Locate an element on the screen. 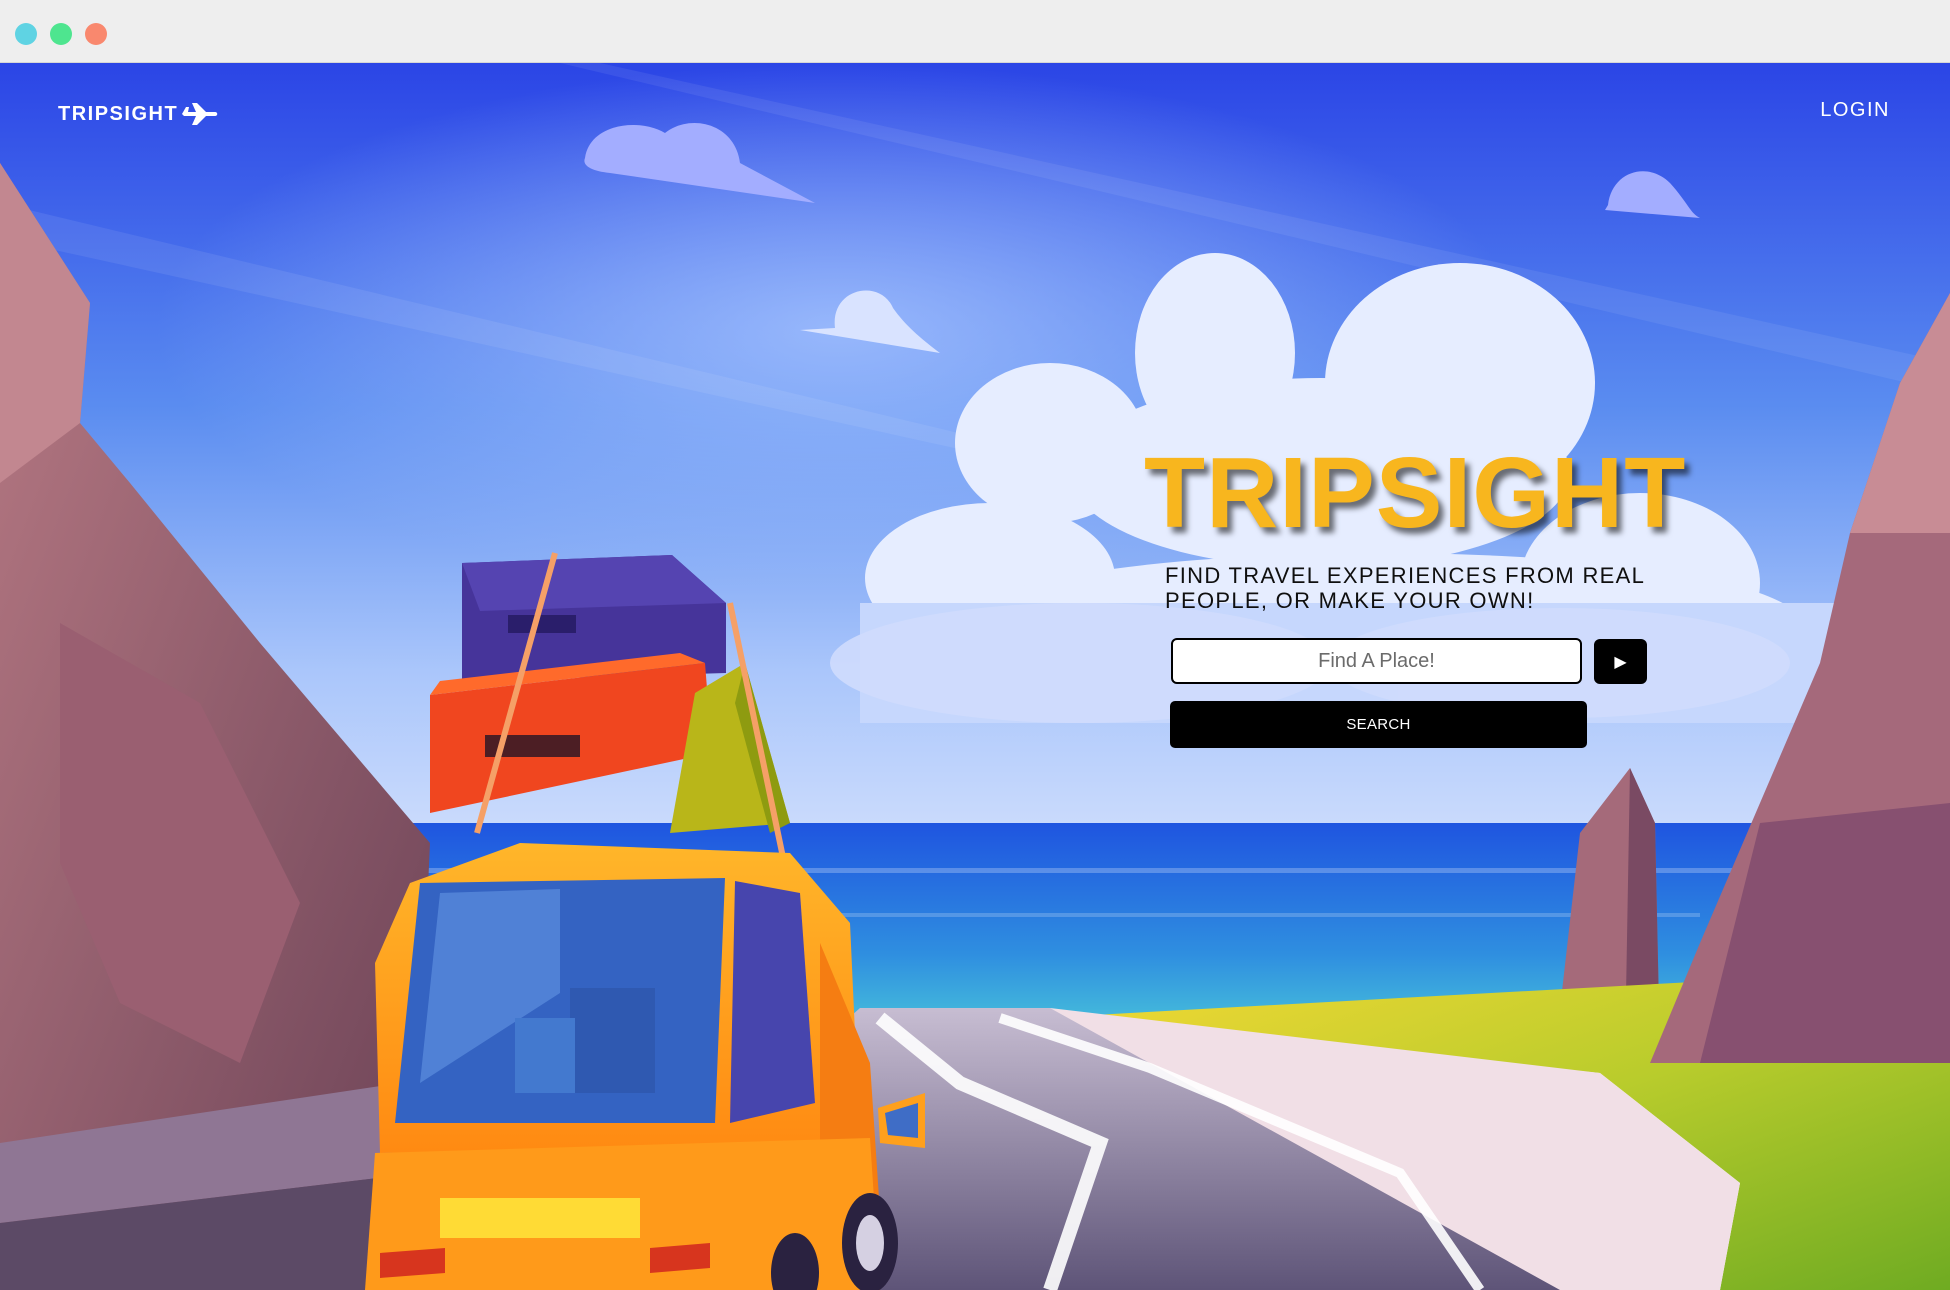 Image resolution: width=1950 pixels, height=1290 pixels. brand-logo: TRIPSIGHT is located at coordinates (138, 114).